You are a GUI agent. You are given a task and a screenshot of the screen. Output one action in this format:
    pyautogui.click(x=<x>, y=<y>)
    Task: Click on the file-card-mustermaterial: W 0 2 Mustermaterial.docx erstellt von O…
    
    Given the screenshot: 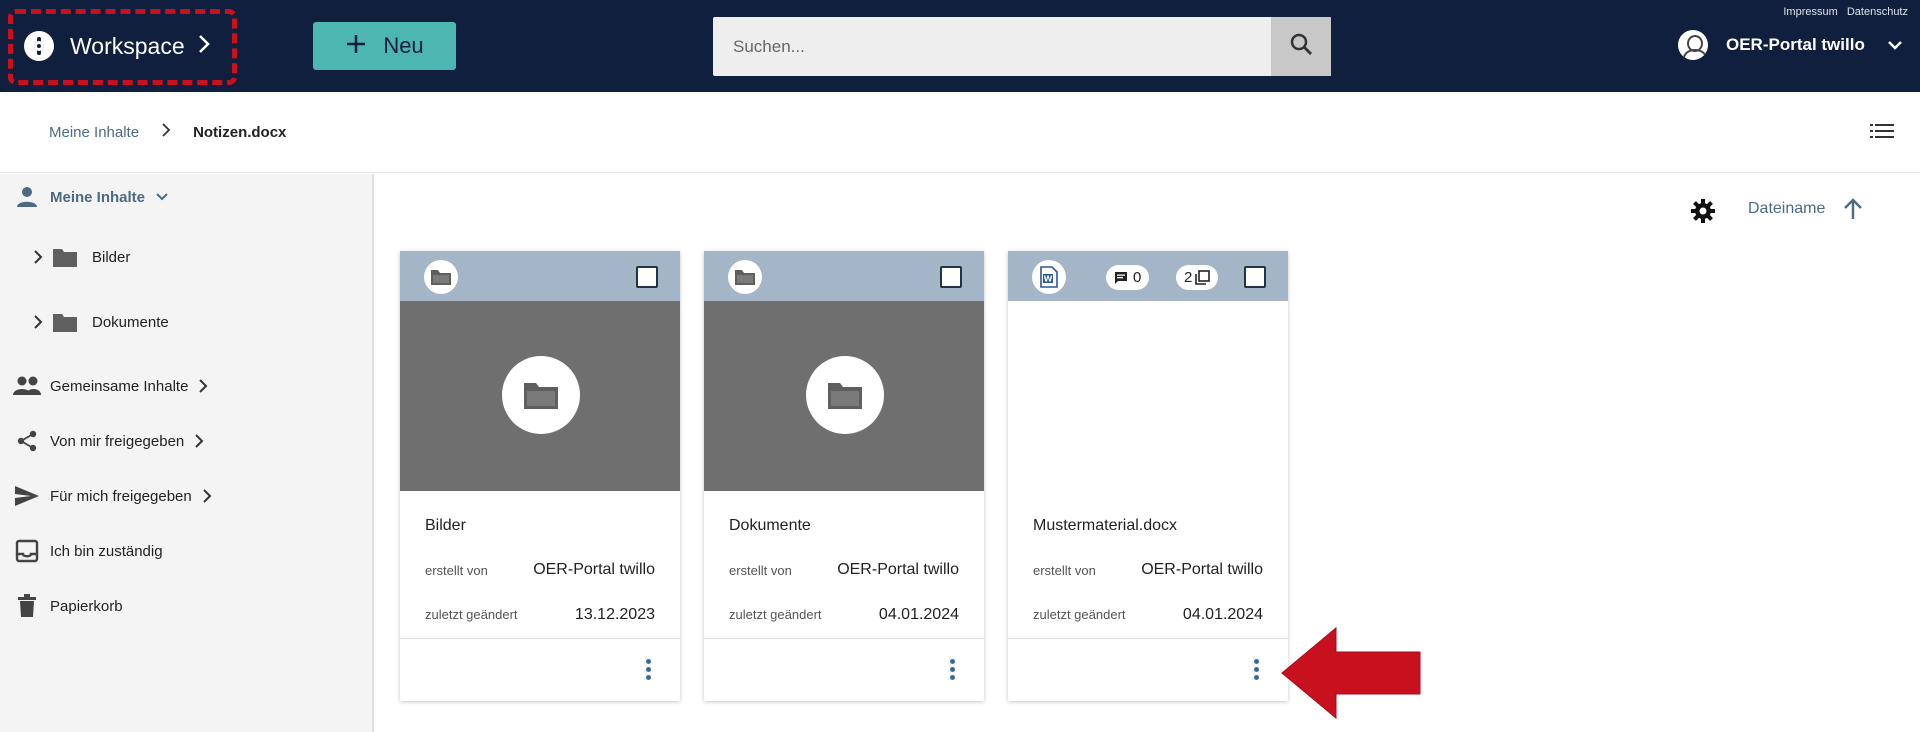 What is the action you would take?
    pyautogui.click(x=1148, y=476)
    